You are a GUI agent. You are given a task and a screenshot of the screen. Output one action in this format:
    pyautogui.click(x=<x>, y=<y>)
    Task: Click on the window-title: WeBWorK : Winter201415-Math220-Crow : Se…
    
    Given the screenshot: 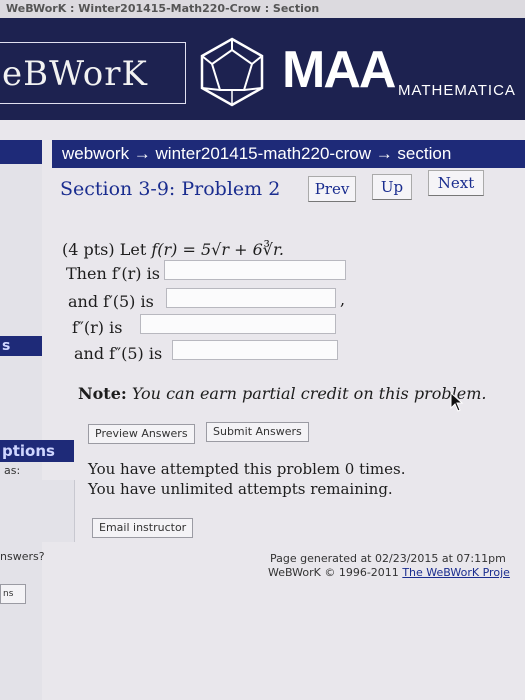 What is the action you would take?
    pyautogui.click(x=262, y=9)
    